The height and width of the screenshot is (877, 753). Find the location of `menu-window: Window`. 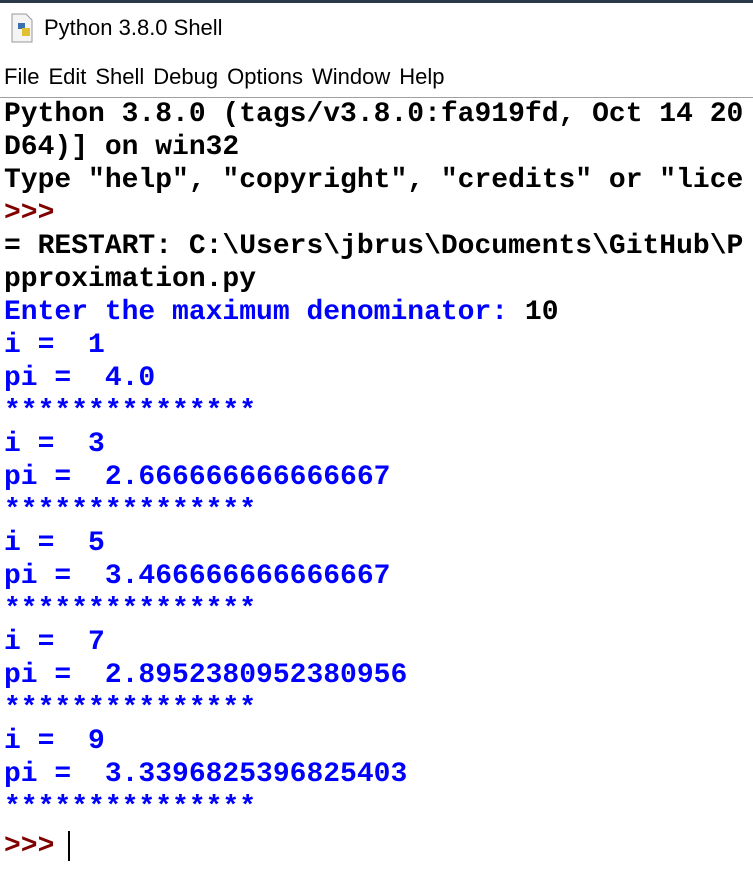

menu-window: Window is located at coordinates (351, 77).